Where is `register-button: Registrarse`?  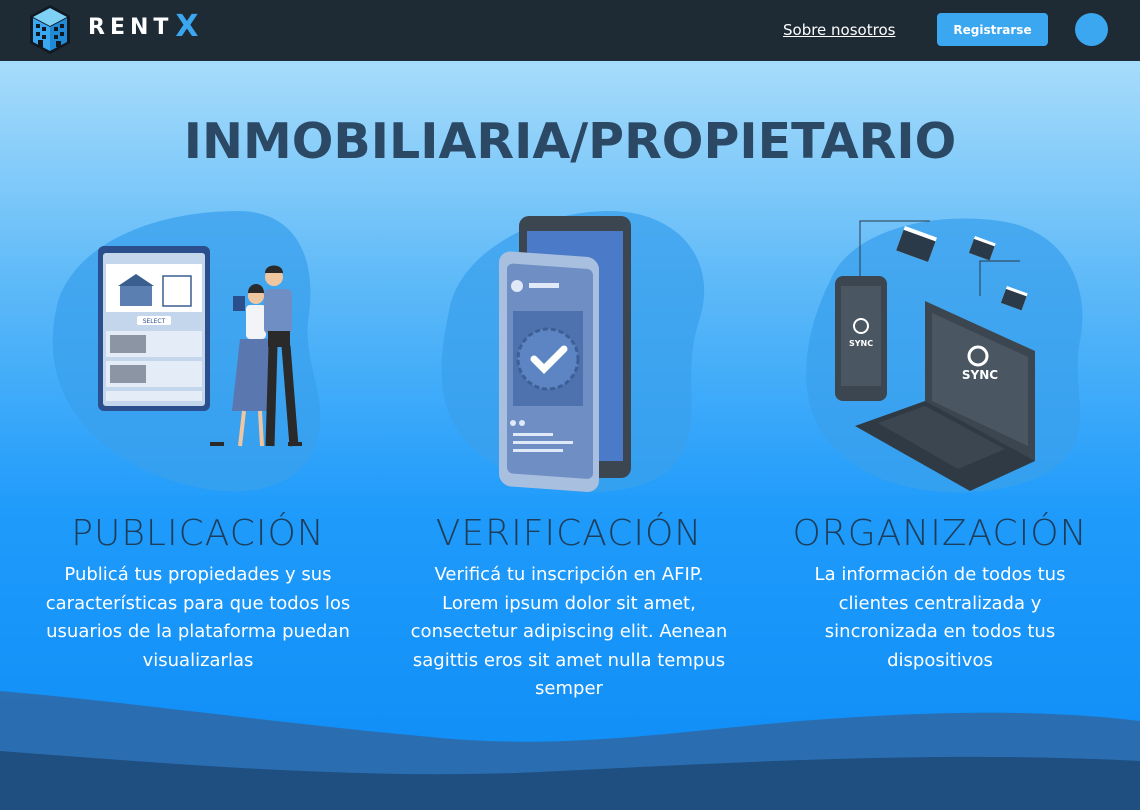 register-button: Registrarse is located at coordinates (992, 29).